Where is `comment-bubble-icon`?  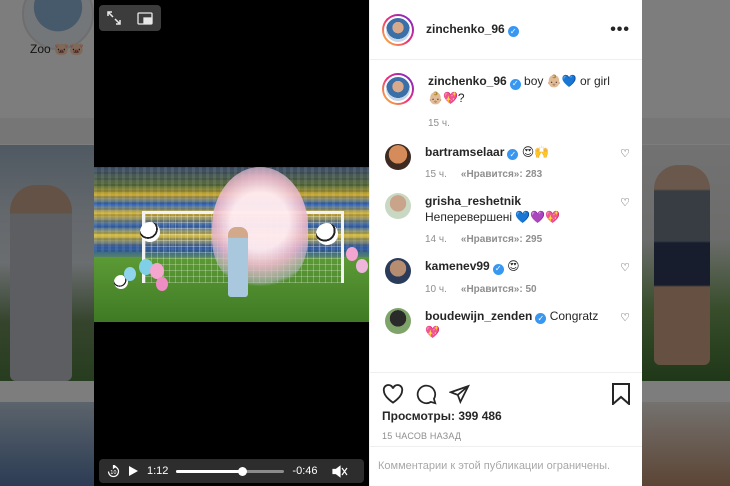
comment-bubble-icon is located at coordinates (426, 394).